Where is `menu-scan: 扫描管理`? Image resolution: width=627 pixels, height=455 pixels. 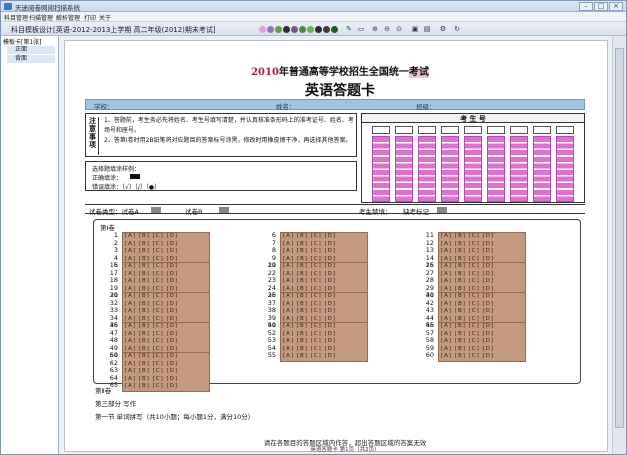
menu-scan: 扫描管理 is located at coordinates (41, 17).